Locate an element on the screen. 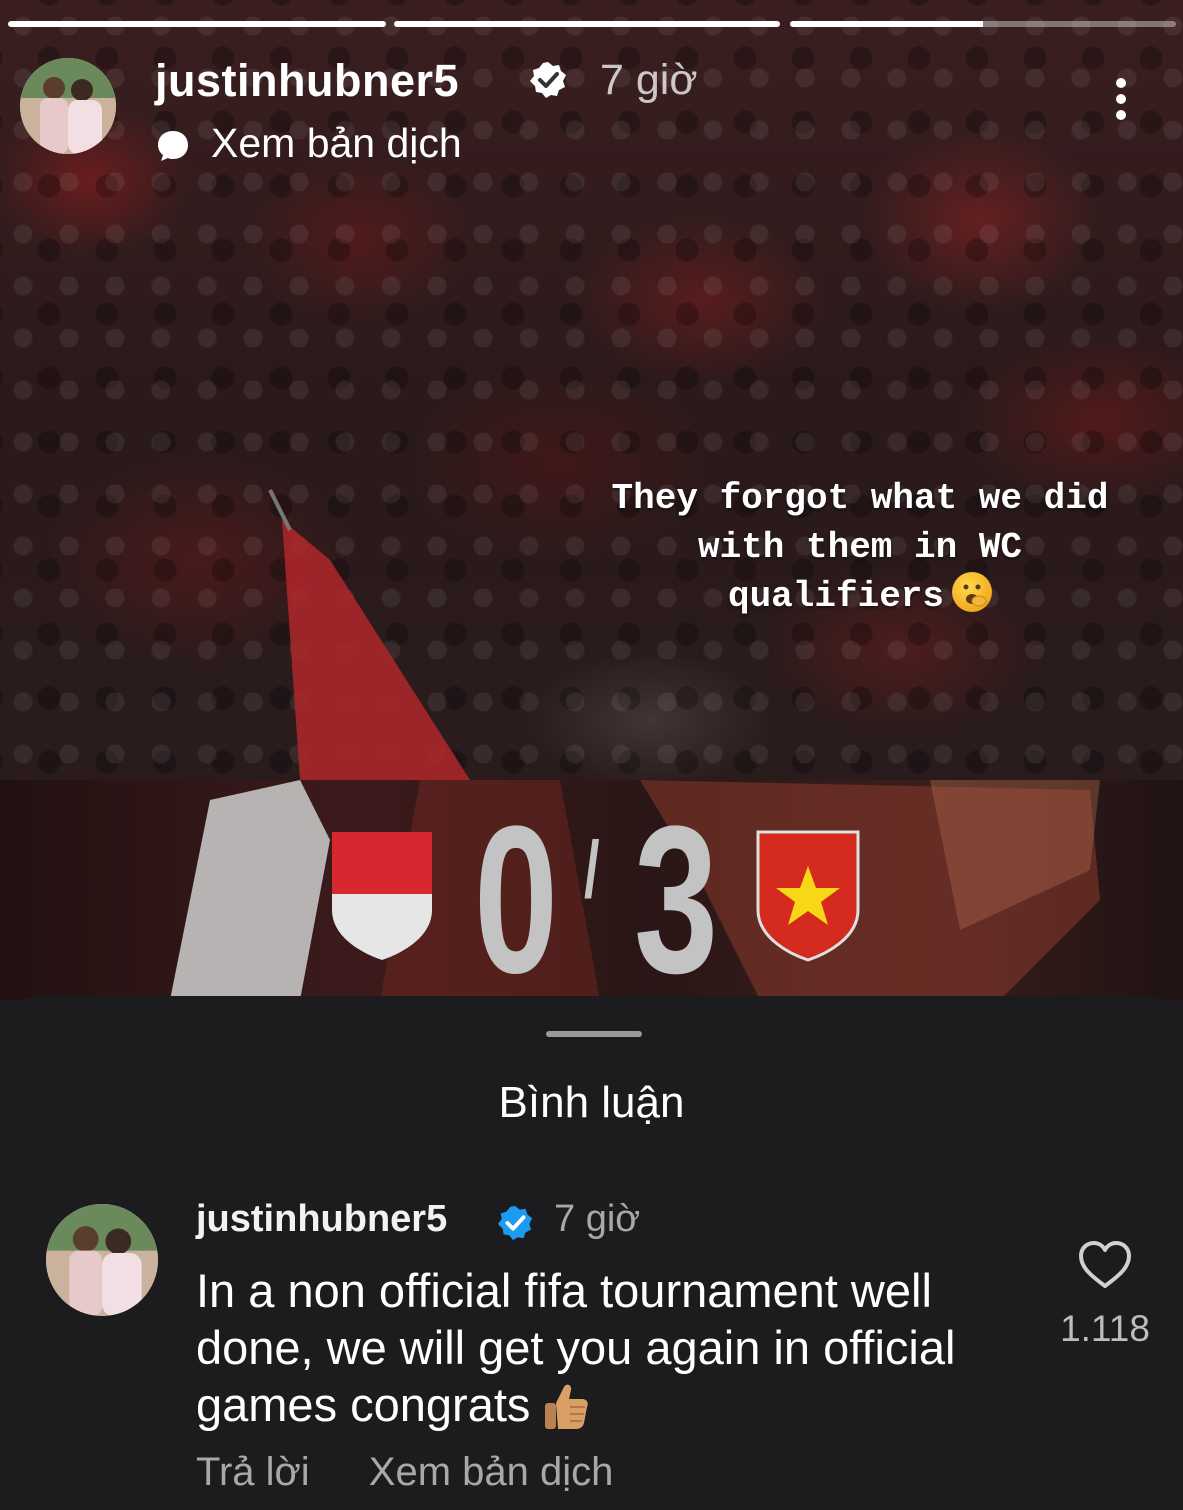 The width and height of the screenshot is (1183, 1510). like-count: 1.118 is located at coordinates (1105, 1328).